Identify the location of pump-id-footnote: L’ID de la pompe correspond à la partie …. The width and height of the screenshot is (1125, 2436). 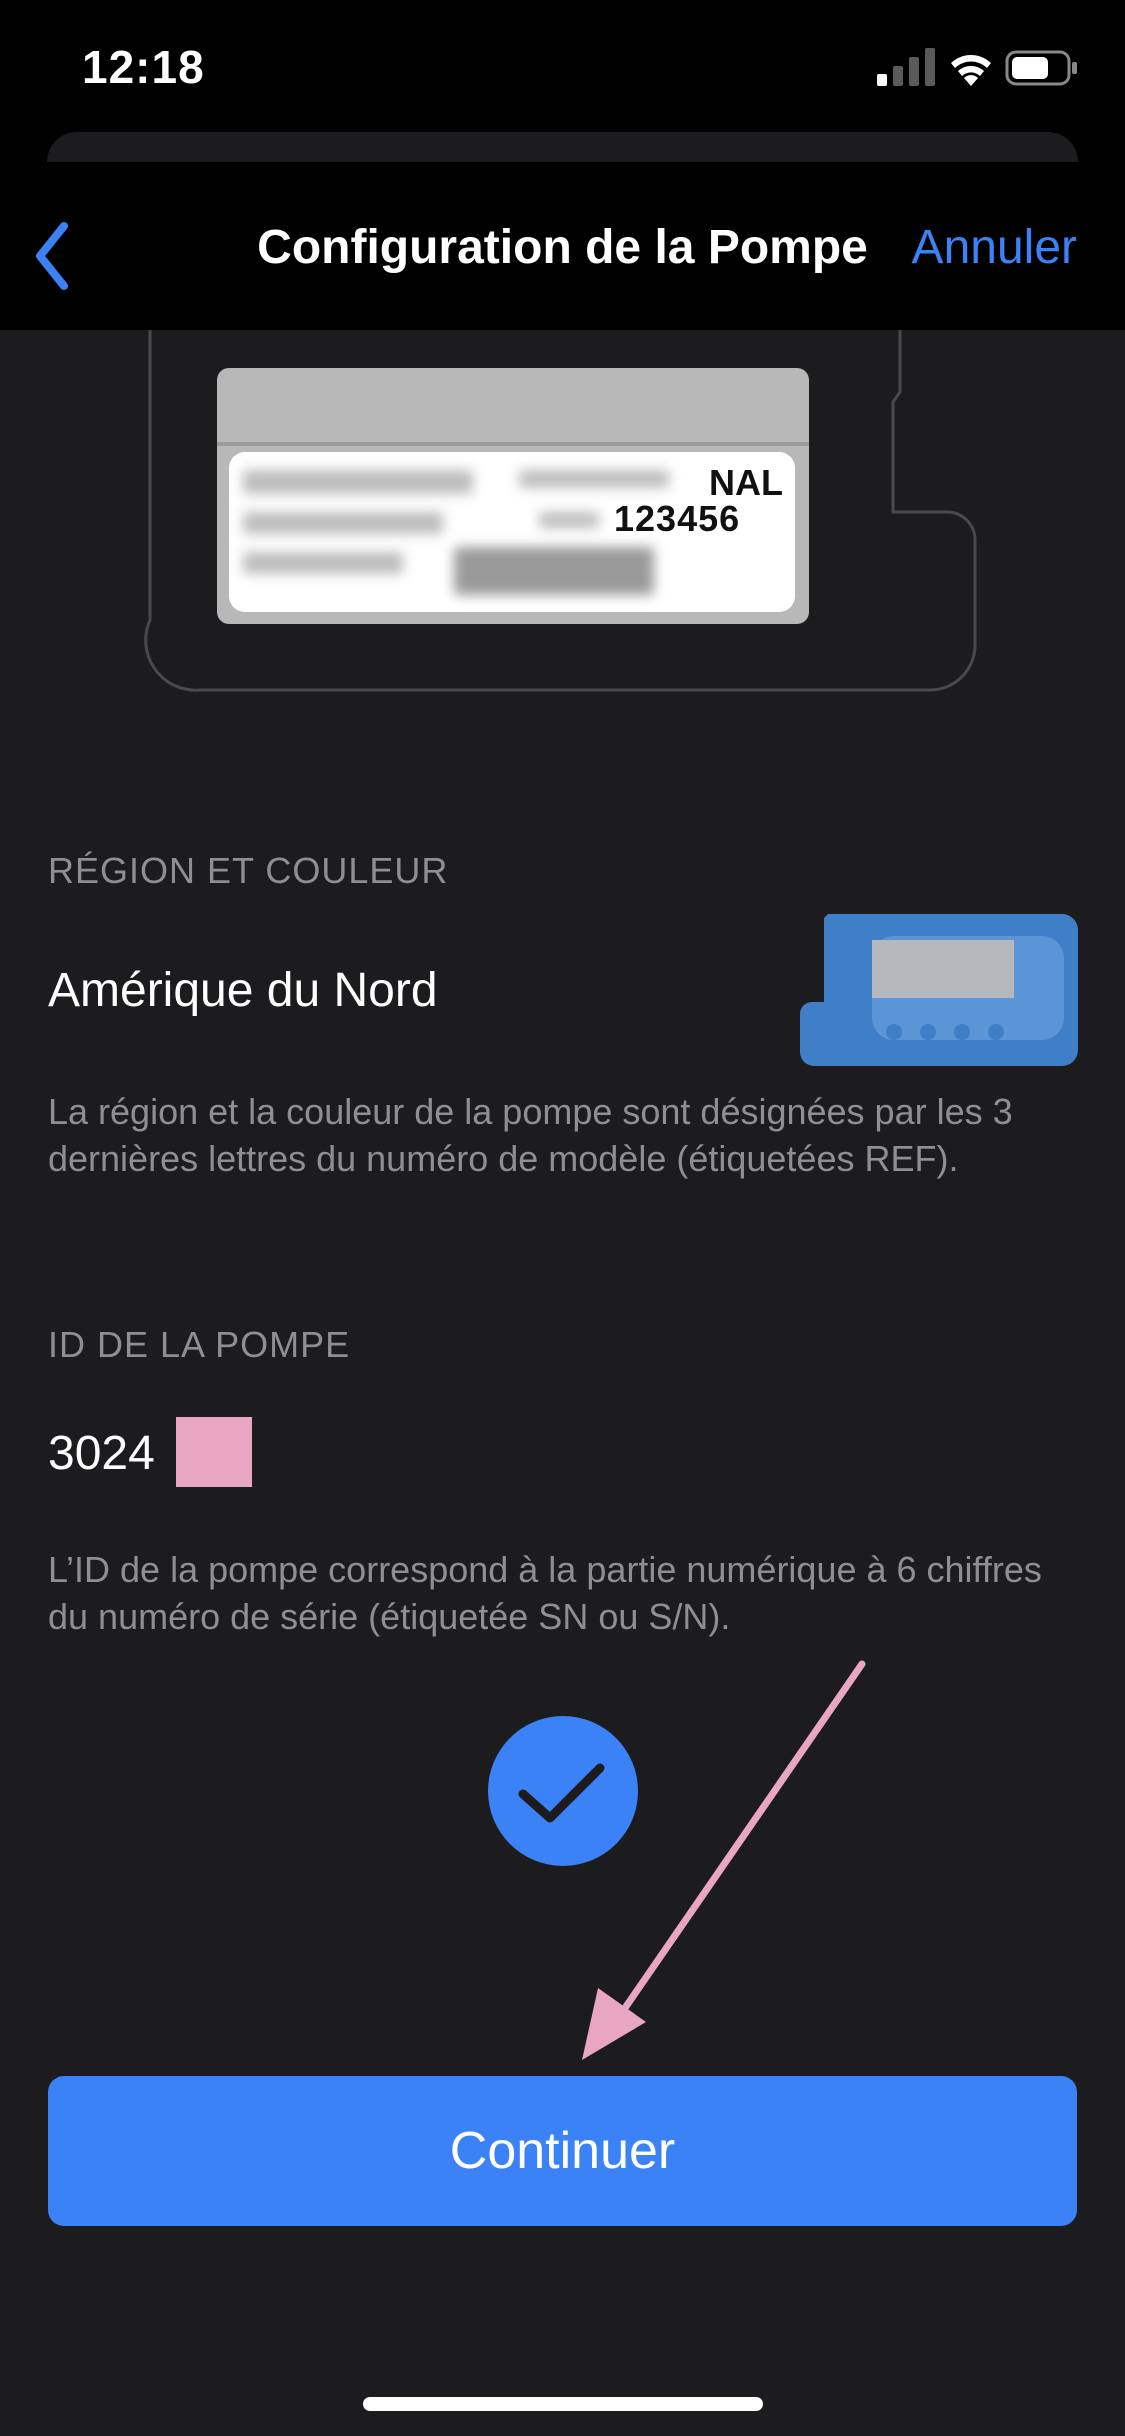
(545, 1593).